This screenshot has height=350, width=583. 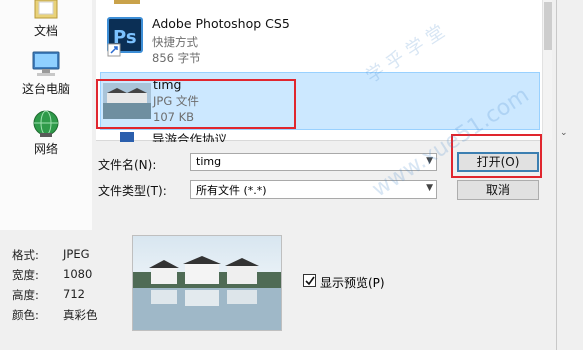 I want to click on preview-image, so click(x=207, y=283).